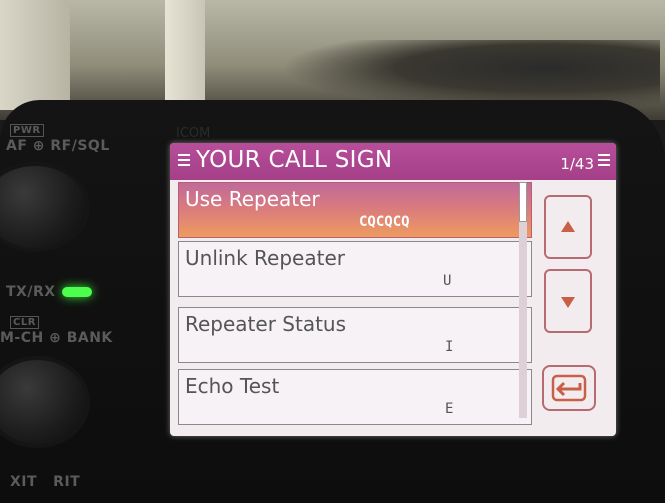  What do you see at coordinates (355, 335) in the screenshot?
I see `list-item-repeater-status: Repeater Status I` at bounding box center [355, 335].